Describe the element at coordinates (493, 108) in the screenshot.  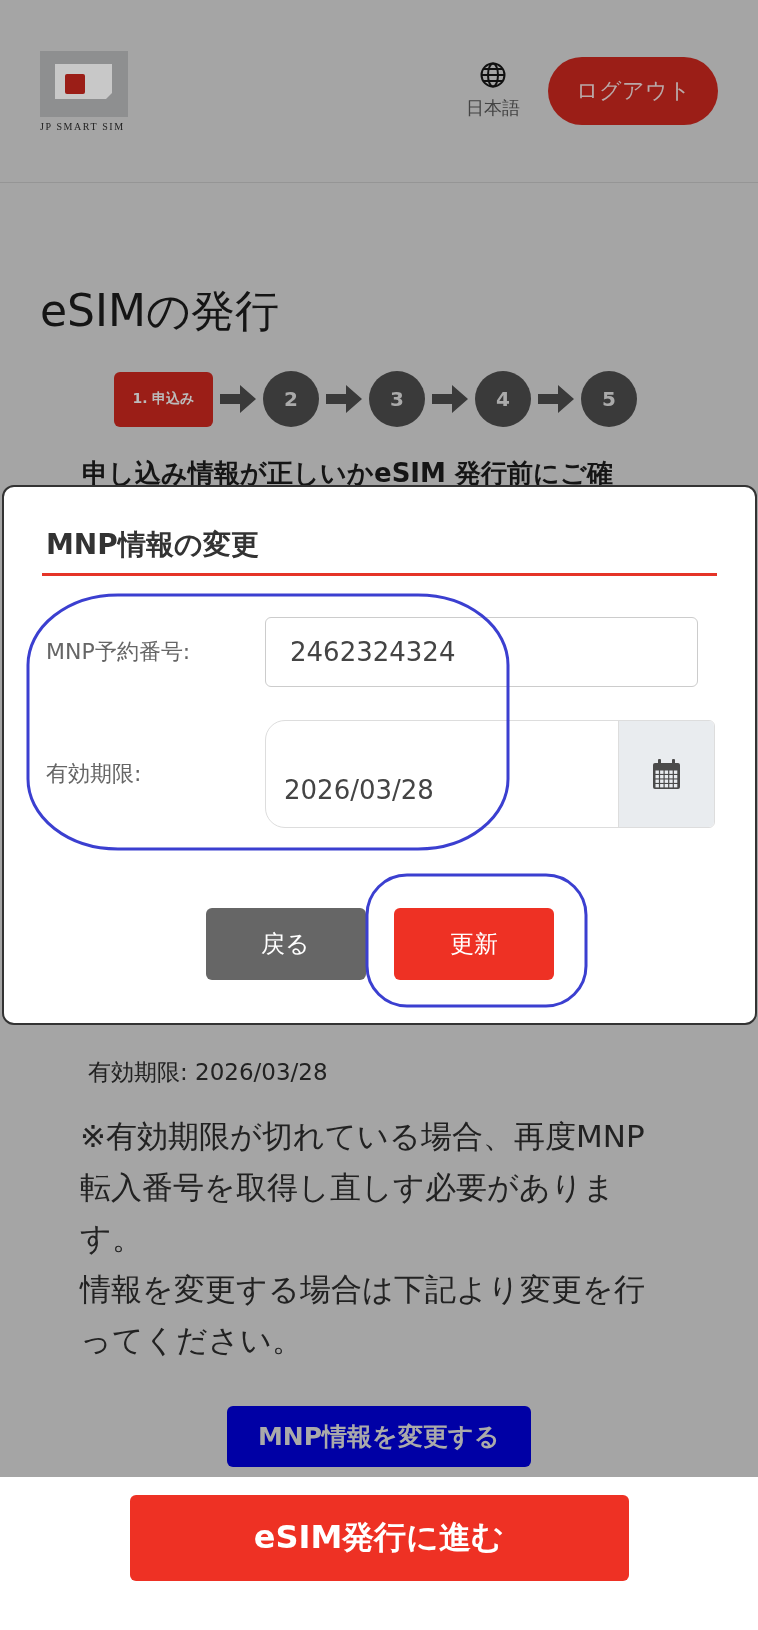
I see `language-link: 日本語` at that location.